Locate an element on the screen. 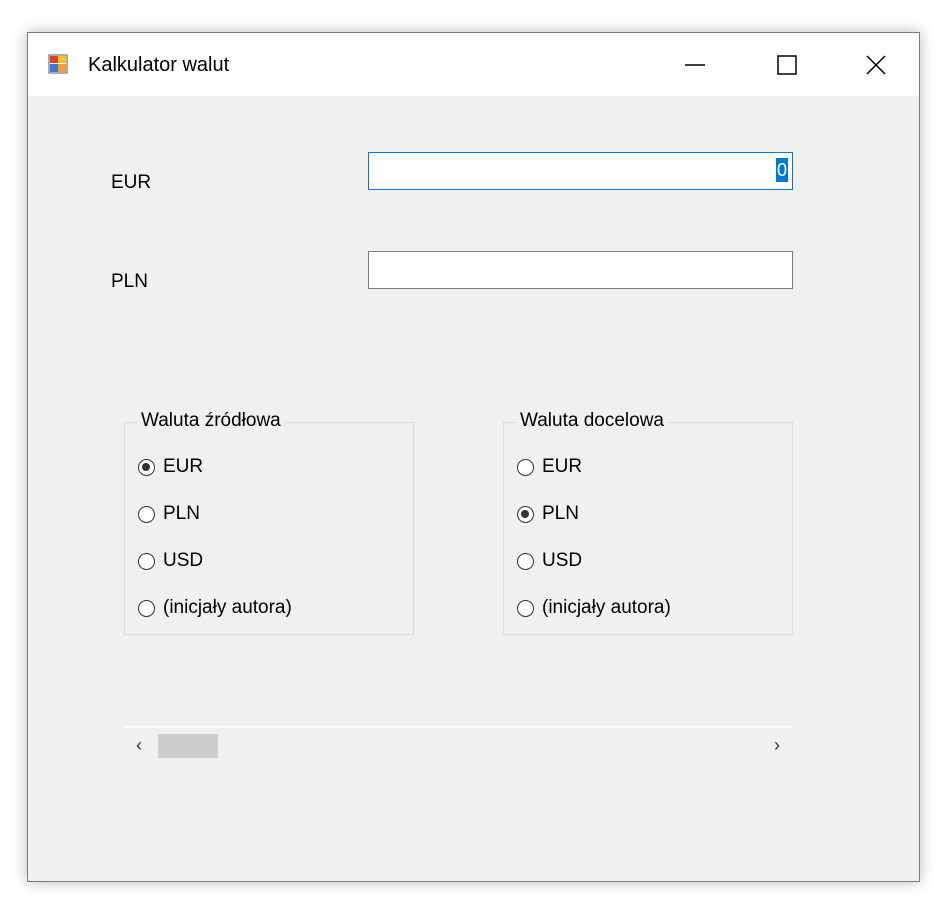  pln-label: PLN is located at coordinates (129, 281).